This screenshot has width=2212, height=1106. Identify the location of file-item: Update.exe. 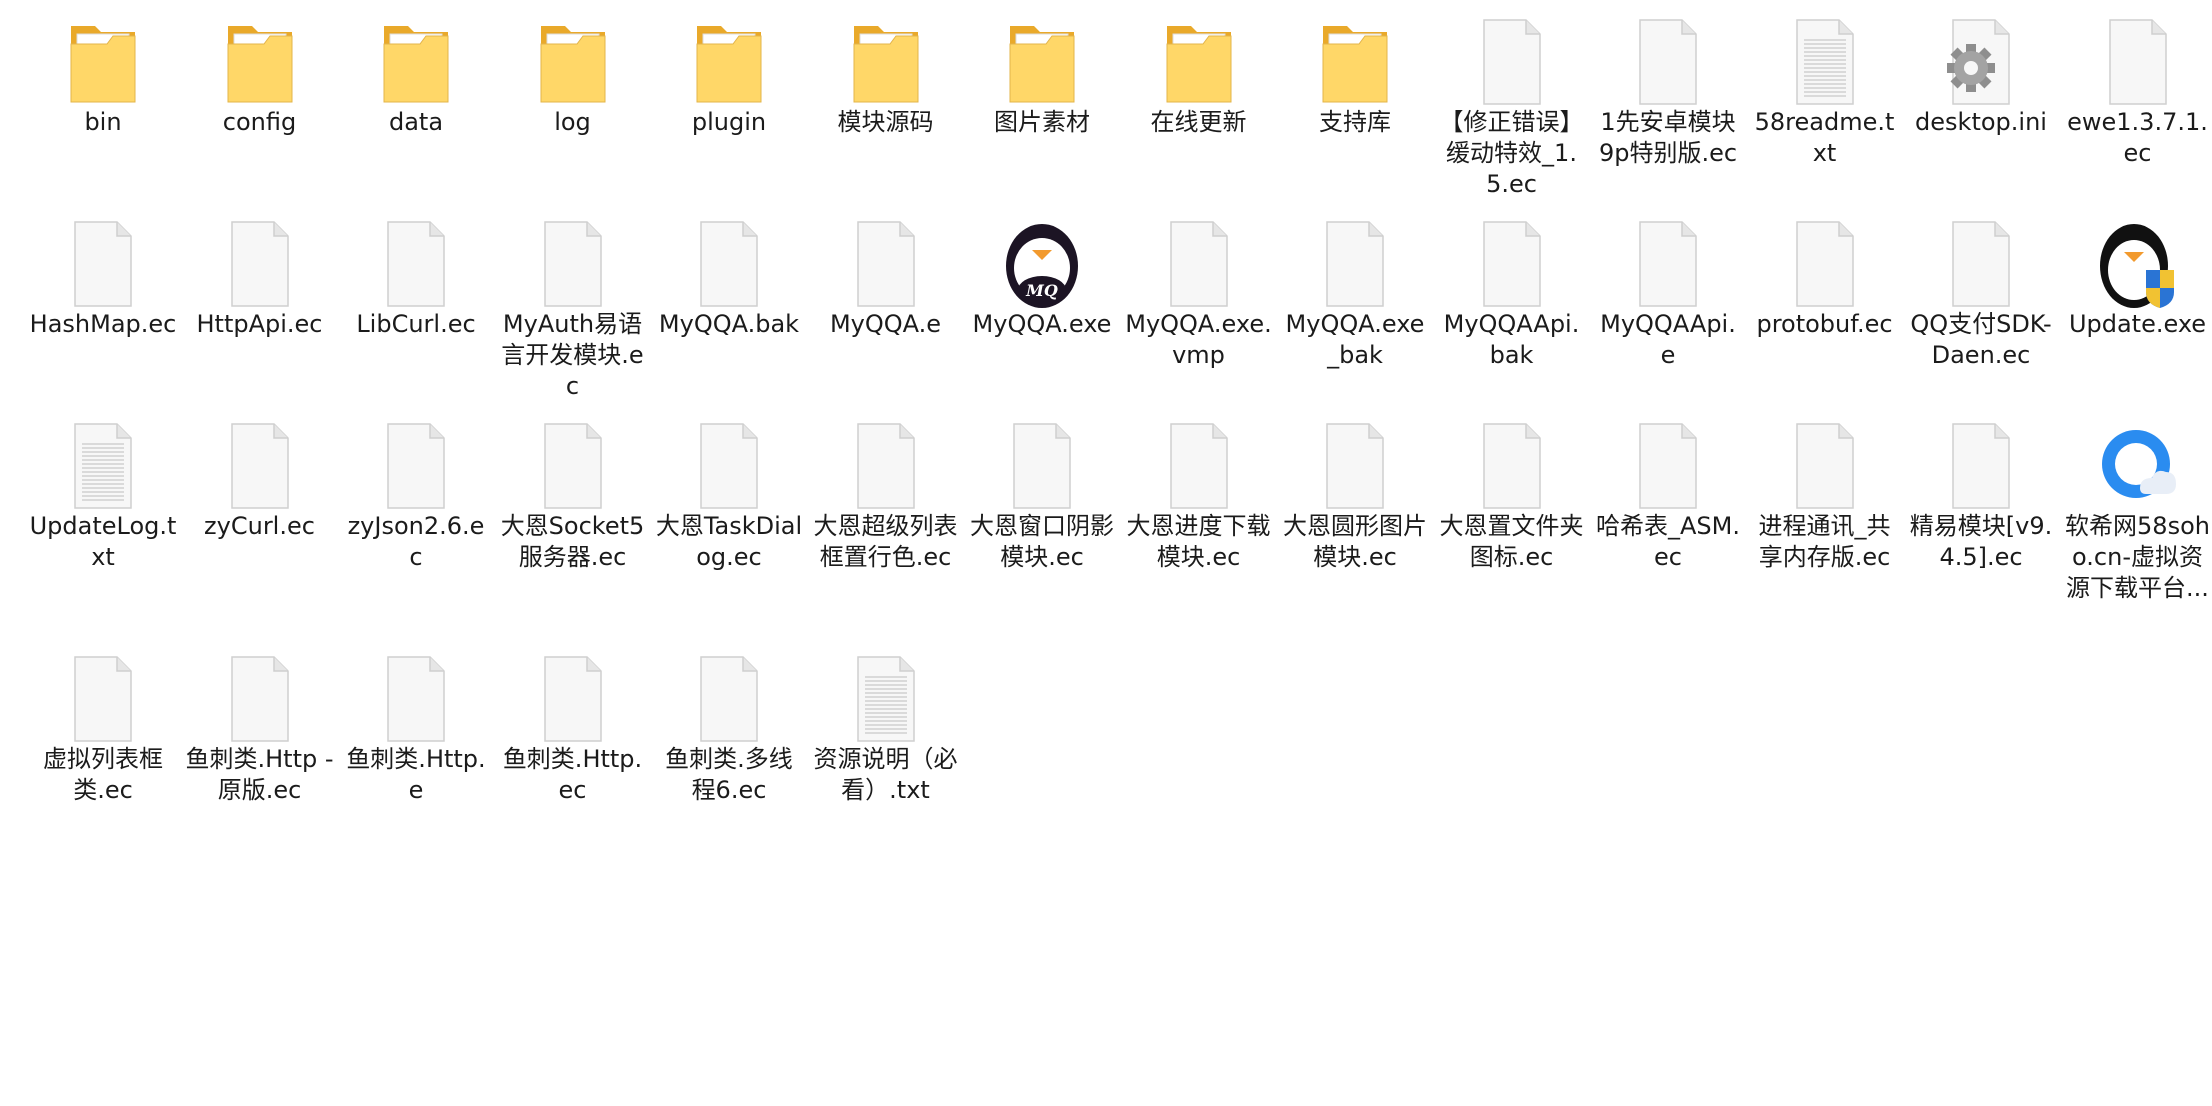
(2137, 302).